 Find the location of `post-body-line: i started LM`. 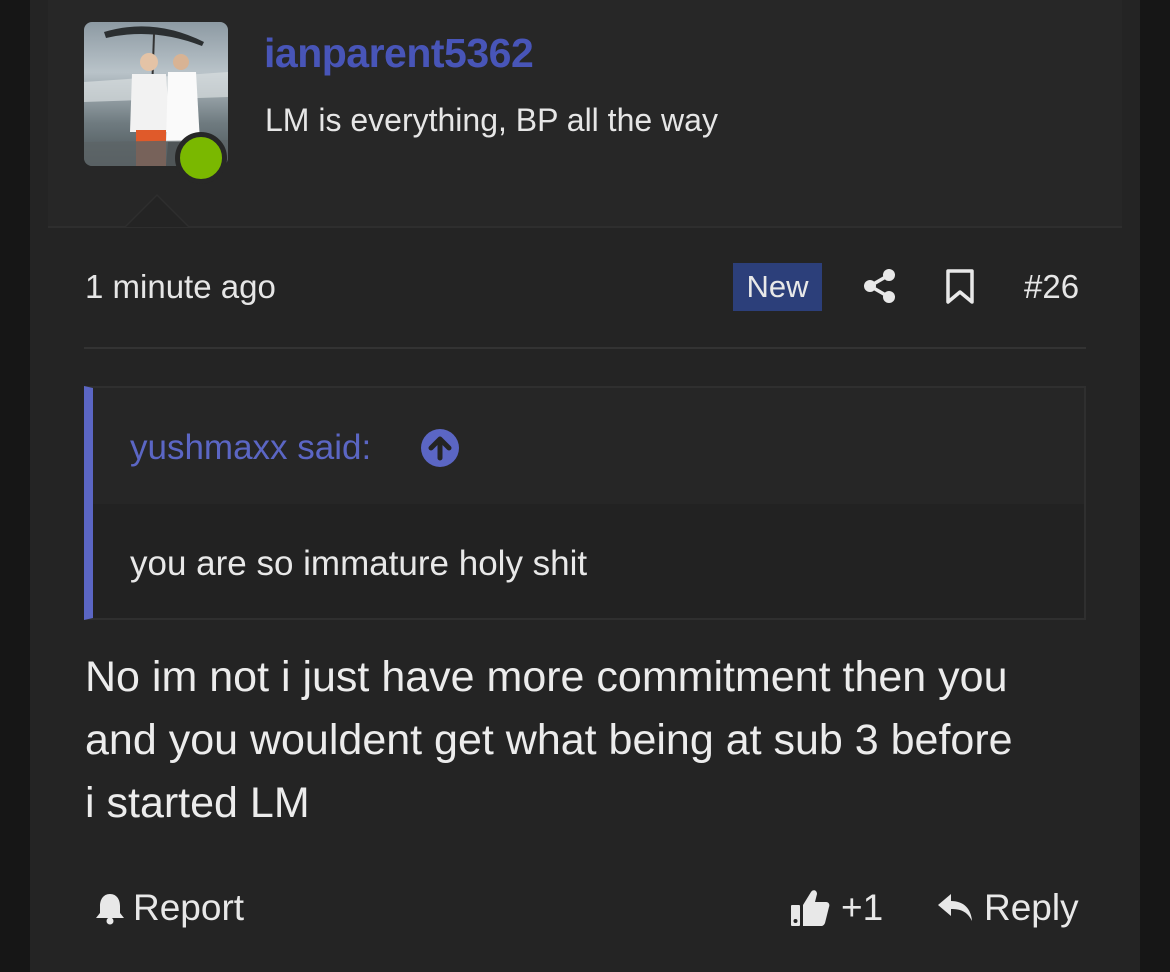

post-body-line: i started LM is located at coordinates (197, 803).